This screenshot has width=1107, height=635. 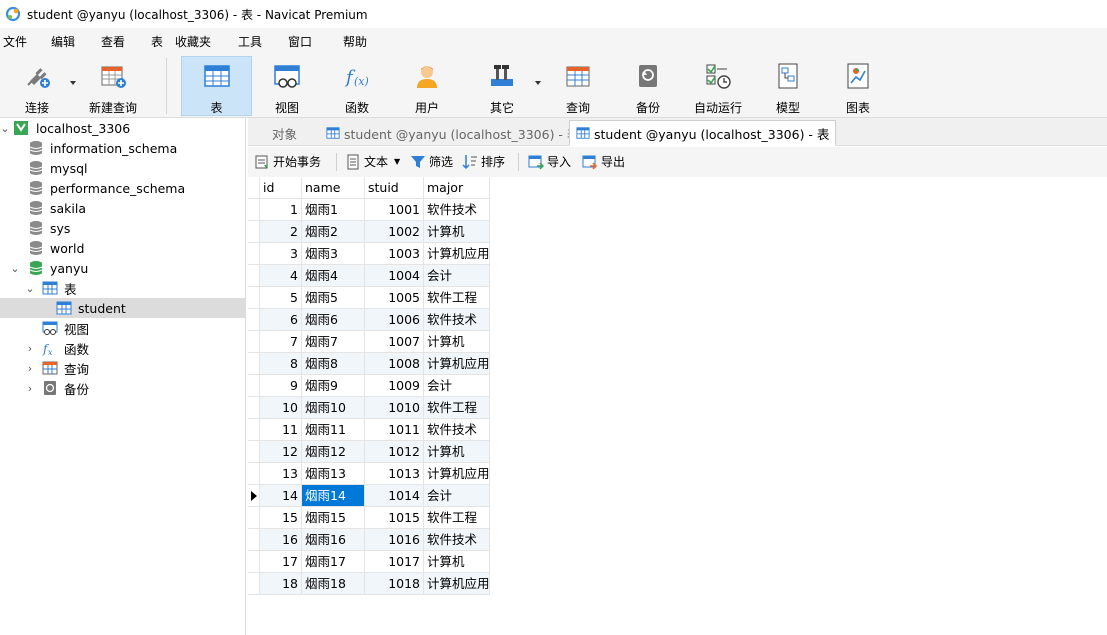 What do you see at coordinates (603, 161) in the screenshot?
I see `export-button: 导出` at bounding box center [603, 161].